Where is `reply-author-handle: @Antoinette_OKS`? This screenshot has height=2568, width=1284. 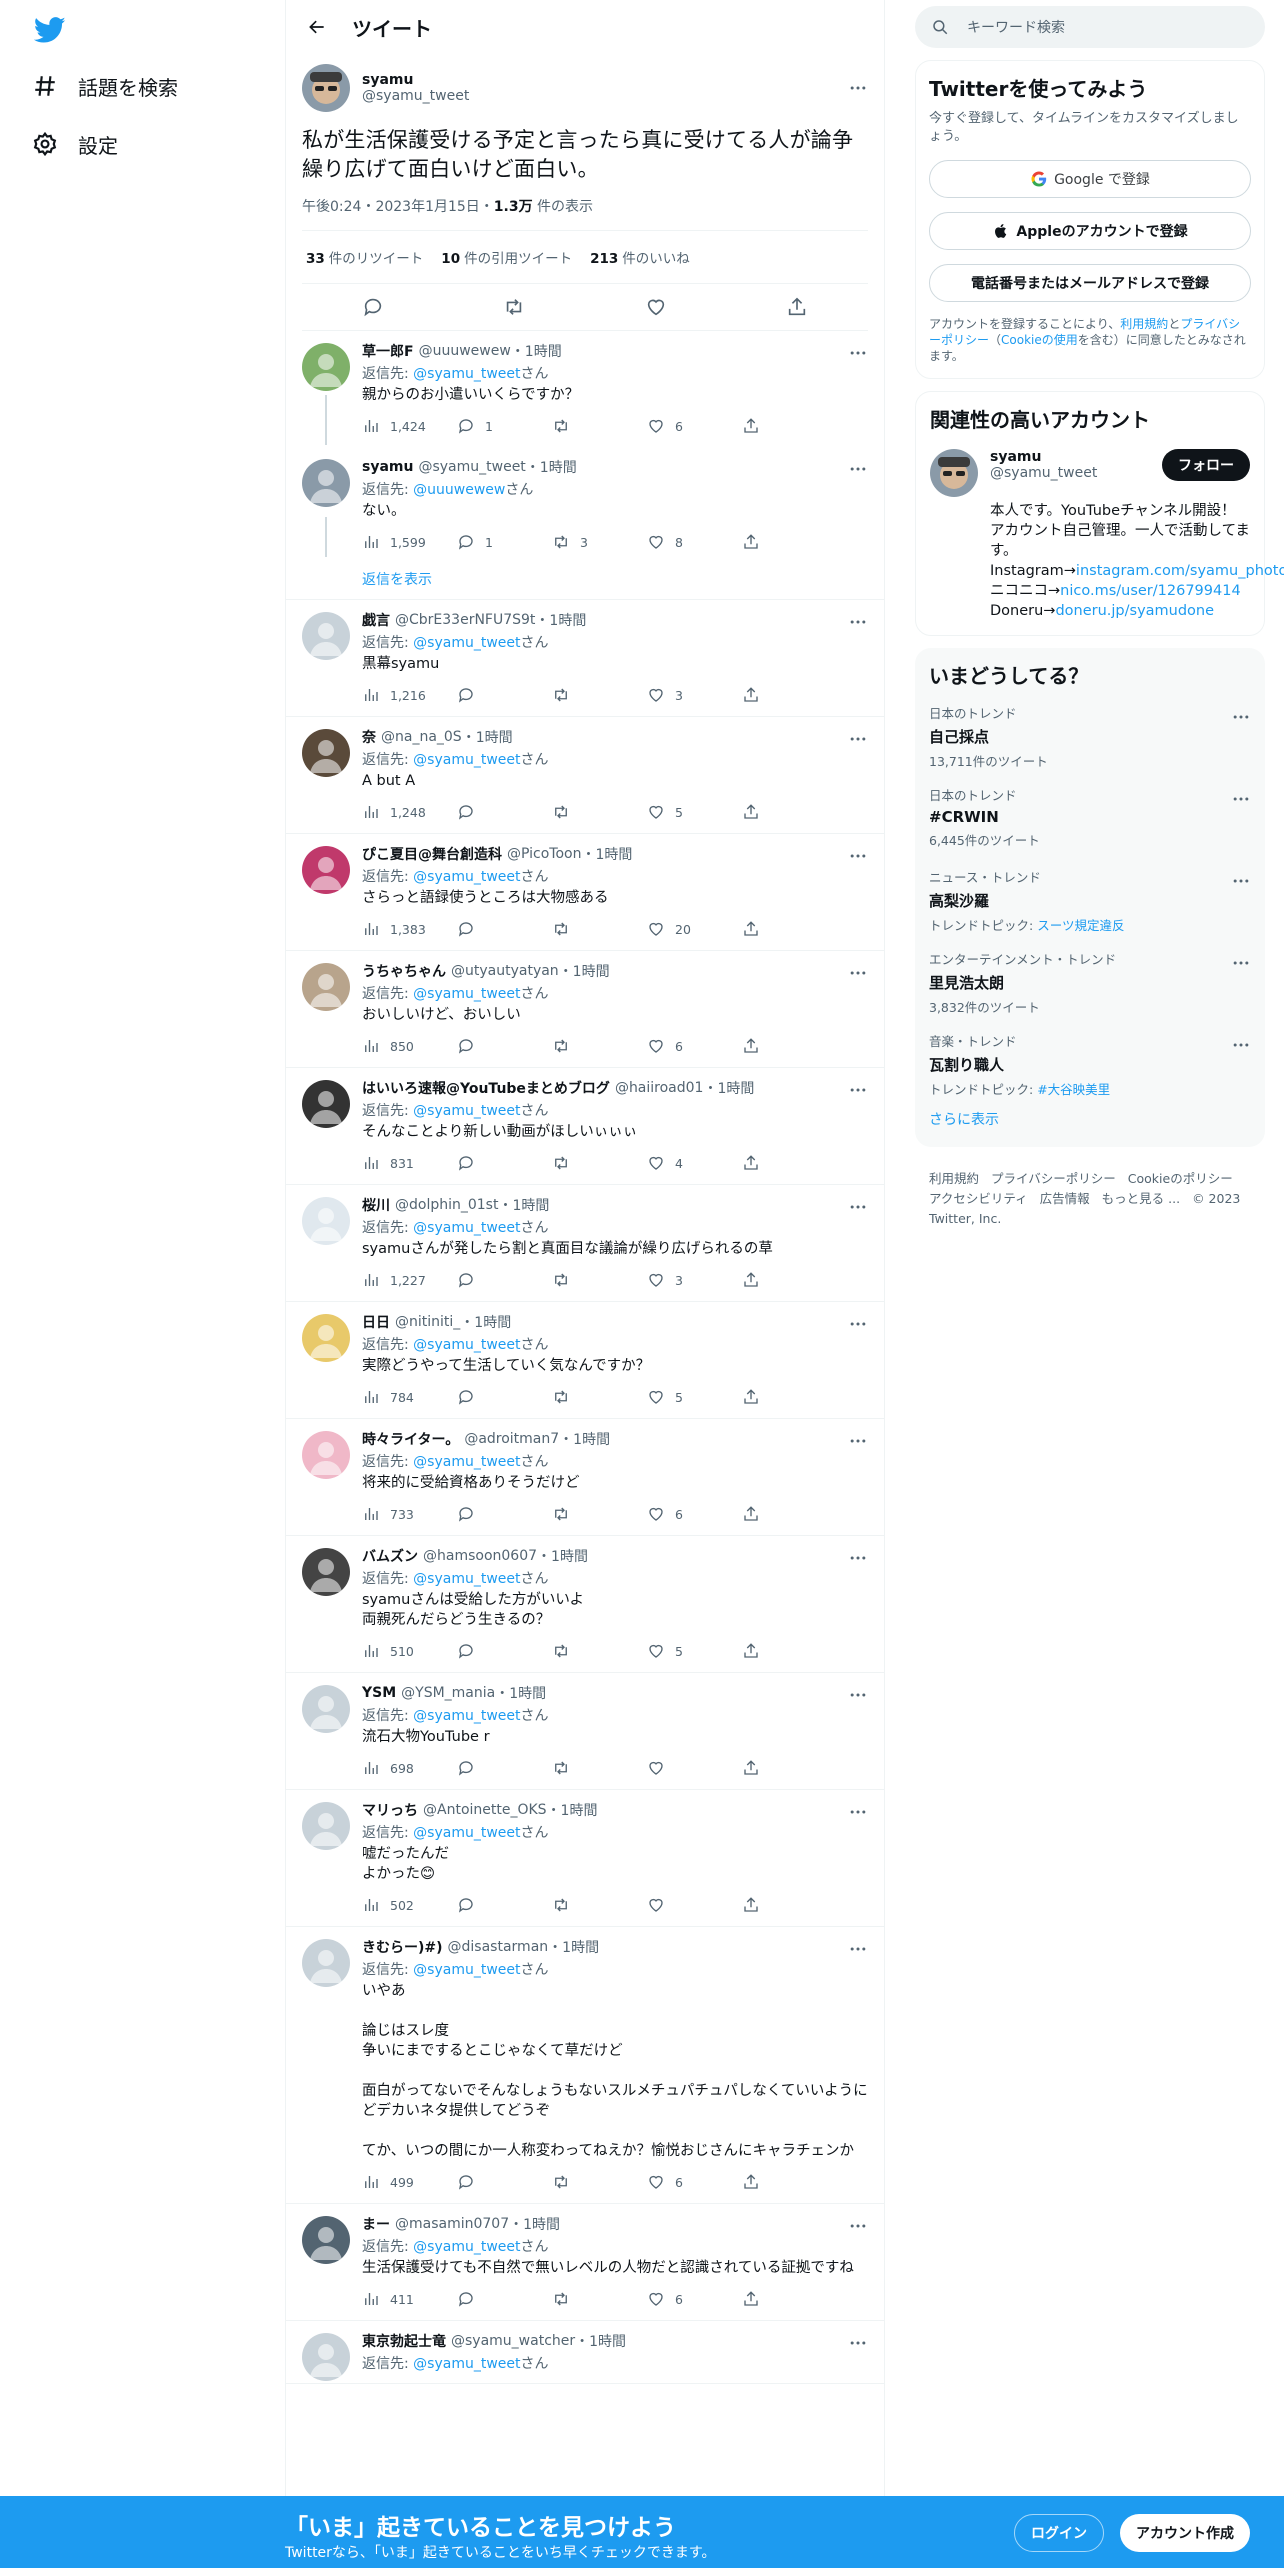 reply-author-handle: @Antoinette_OKS is located at coordinates (485, 1810).